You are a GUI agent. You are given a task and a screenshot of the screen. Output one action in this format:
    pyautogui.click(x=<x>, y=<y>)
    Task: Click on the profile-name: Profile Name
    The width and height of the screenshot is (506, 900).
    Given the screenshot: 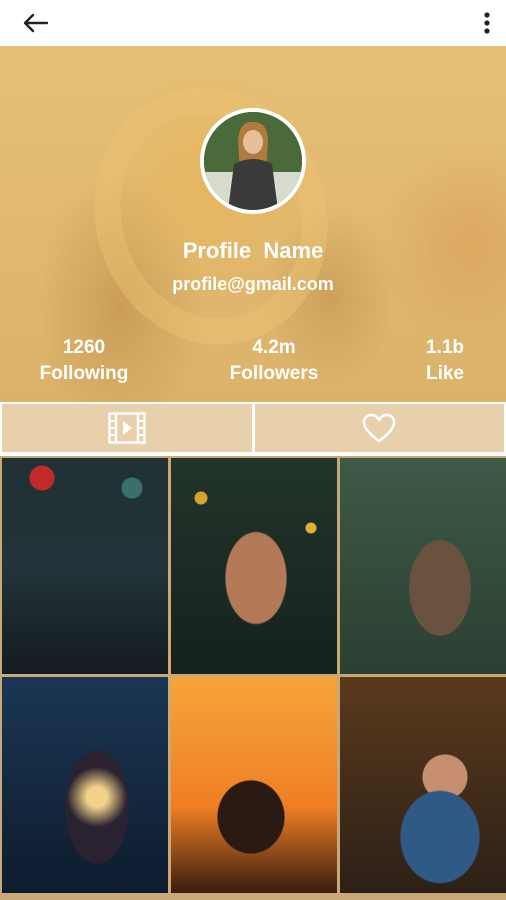 What is the action you would take?
    pyautogui.click(x=253, y=250)
    